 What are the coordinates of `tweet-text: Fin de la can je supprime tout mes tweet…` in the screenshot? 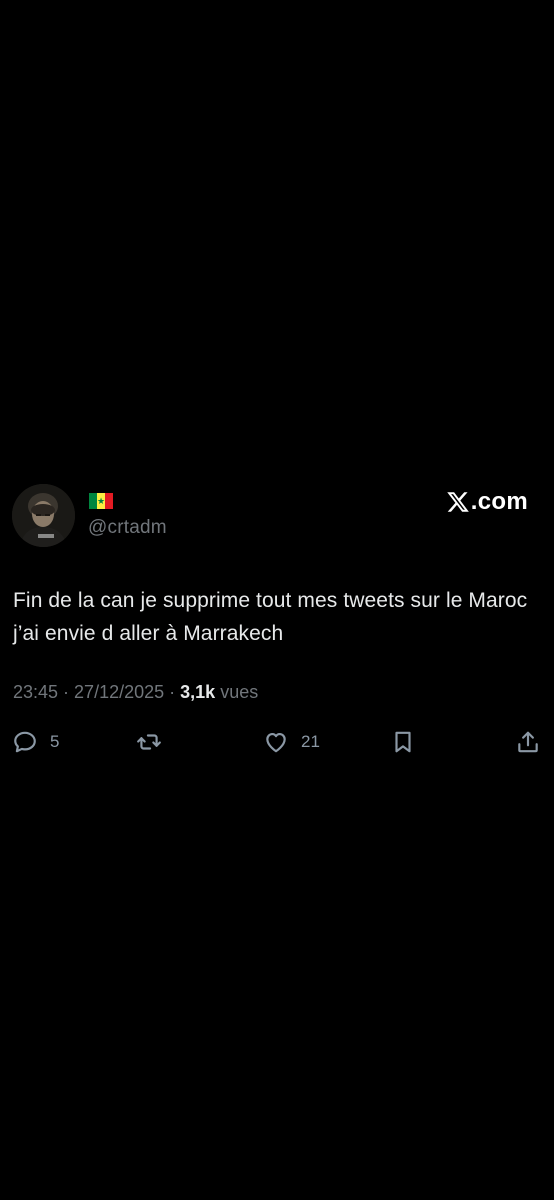 It's located at (270, 617).